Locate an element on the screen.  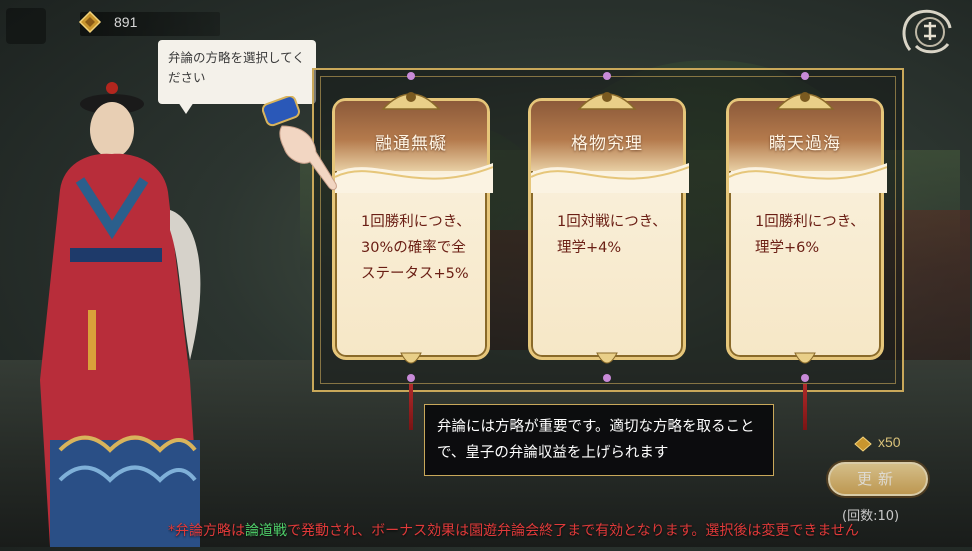
speech-bubble-tail is located at coordinates (186, 108).